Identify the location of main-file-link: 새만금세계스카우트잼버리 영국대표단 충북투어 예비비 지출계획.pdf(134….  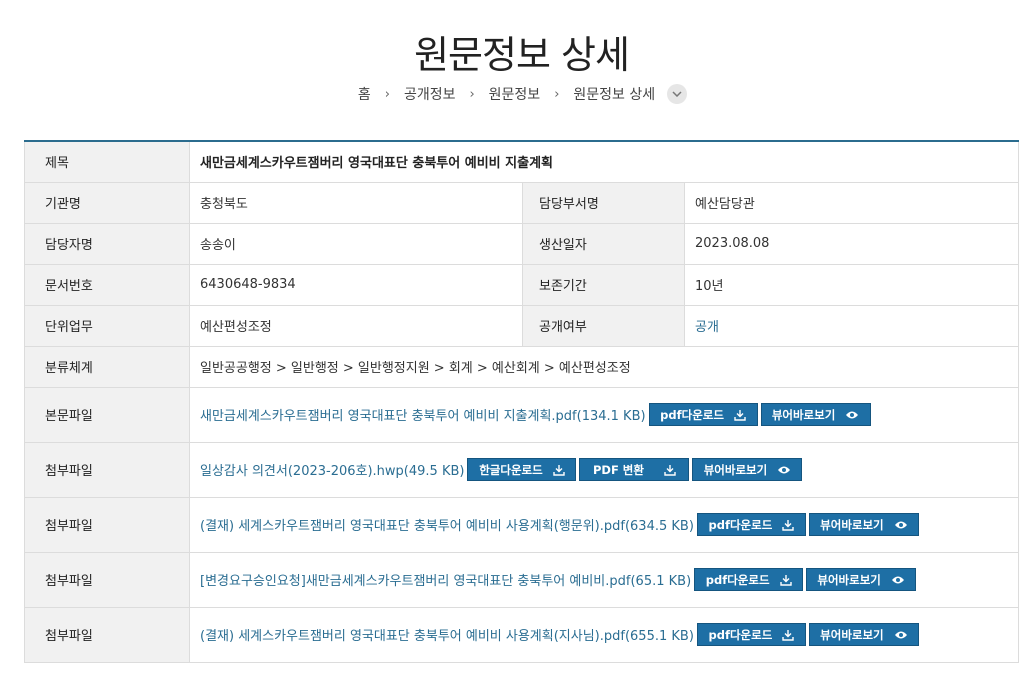
(423, 414).